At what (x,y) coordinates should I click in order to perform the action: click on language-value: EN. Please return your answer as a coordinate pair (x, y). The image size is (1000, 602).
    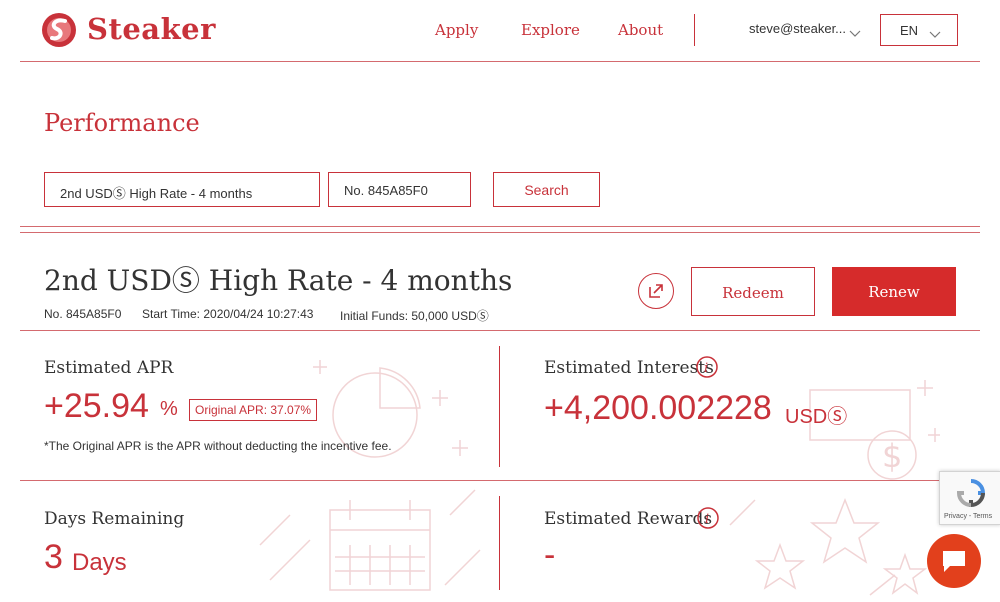
    Looking at the image, I should click on (909, 30).